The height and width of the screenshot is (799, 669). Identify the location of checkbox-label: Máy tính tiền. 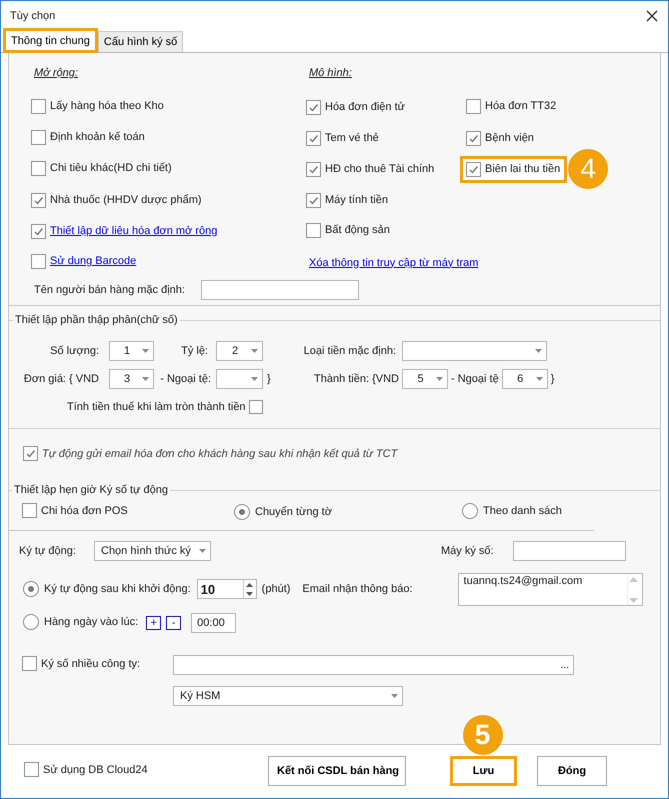
(356, 200).